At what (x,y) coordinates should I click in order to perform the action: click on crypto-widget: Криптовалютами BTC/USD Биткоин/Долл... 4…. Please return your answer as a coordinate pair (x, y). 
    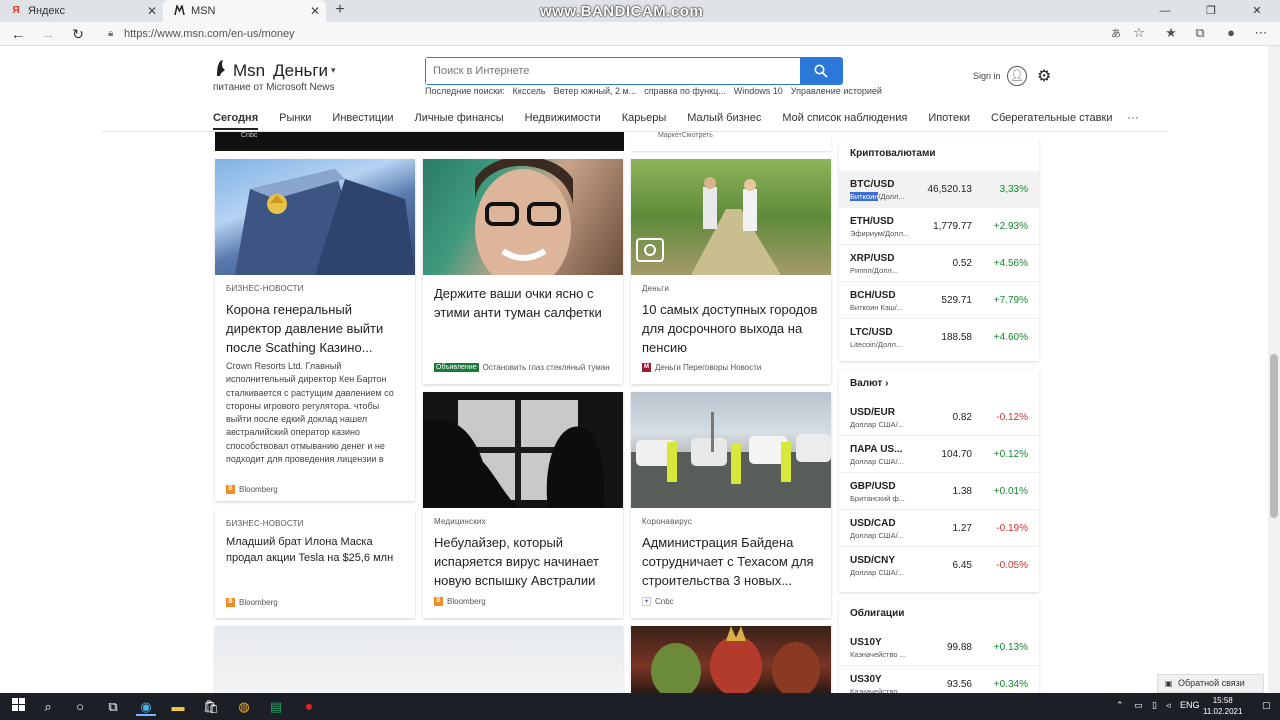
    Looking at the image, I should click on (939, 250).